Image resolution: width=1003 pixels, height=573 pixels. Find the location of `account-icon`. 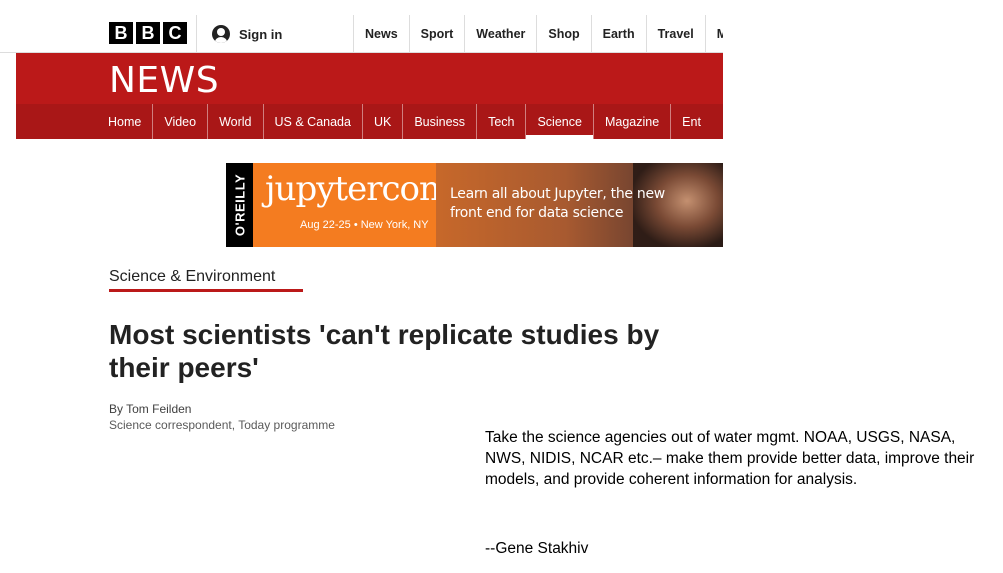

account-icon is located at coordinates (221, 34).